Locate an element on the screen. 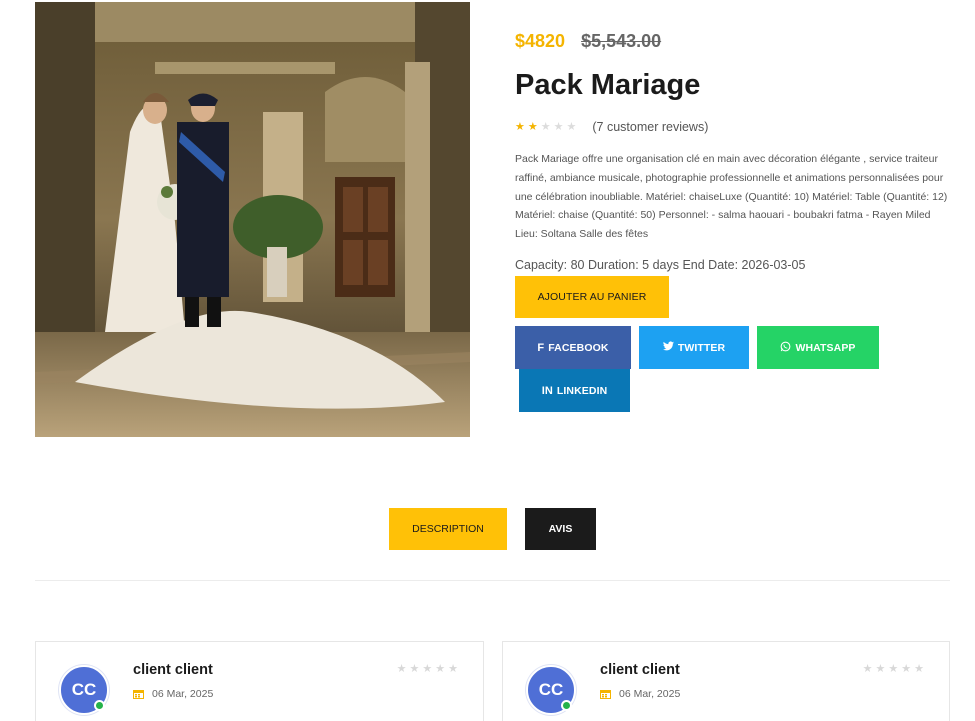  rating-stars: ★ ★ ★ ★ ★ is located at coordinates (546, 126).